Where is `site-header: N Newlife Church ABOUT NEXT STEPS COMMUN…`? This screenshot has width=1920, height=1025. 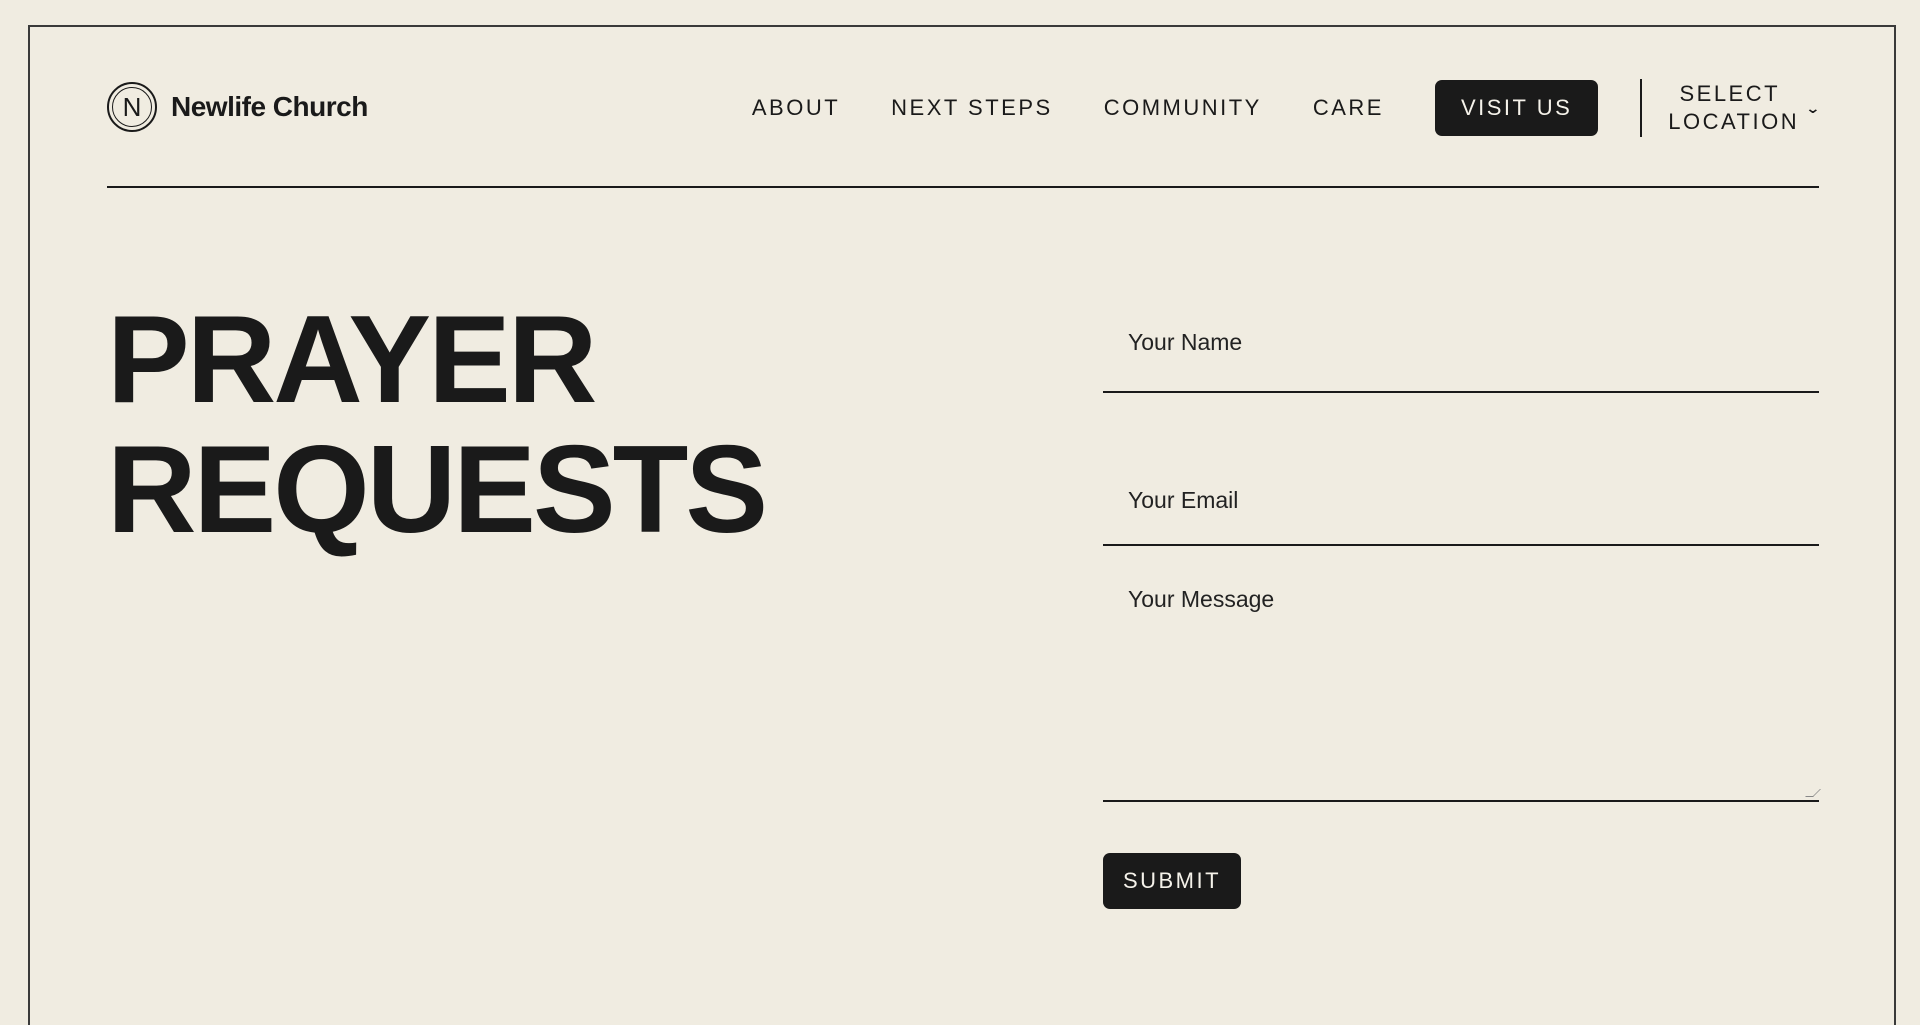
site-header: N Newlife Church ABOUT NEXT STEPS COMMUN… is located at coordinates (964, 123).